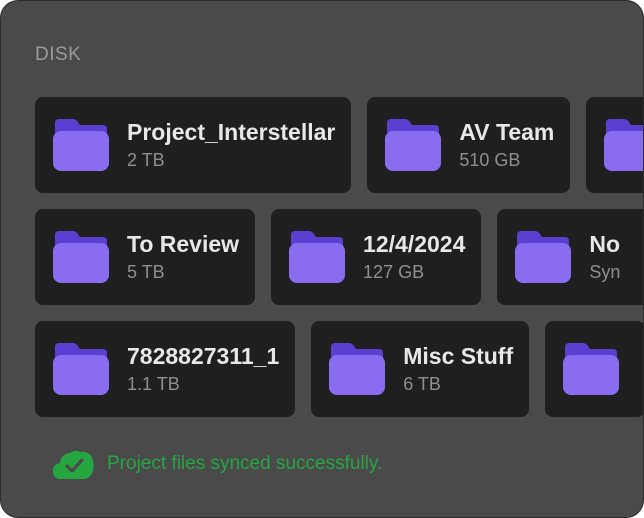 Image resolution: width=644 pixels, height=518 pixels. I want to click on folder-name: Misc Stuff, so click(458, 356).